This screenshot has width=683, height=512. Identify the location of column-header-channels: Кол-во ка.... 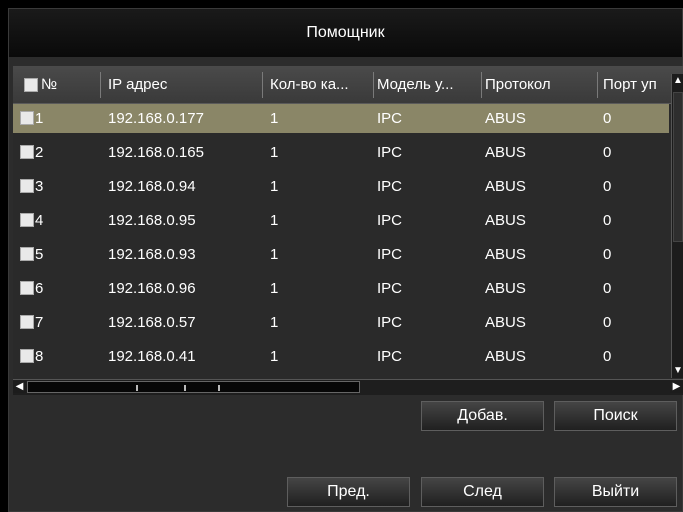
(319, 84).